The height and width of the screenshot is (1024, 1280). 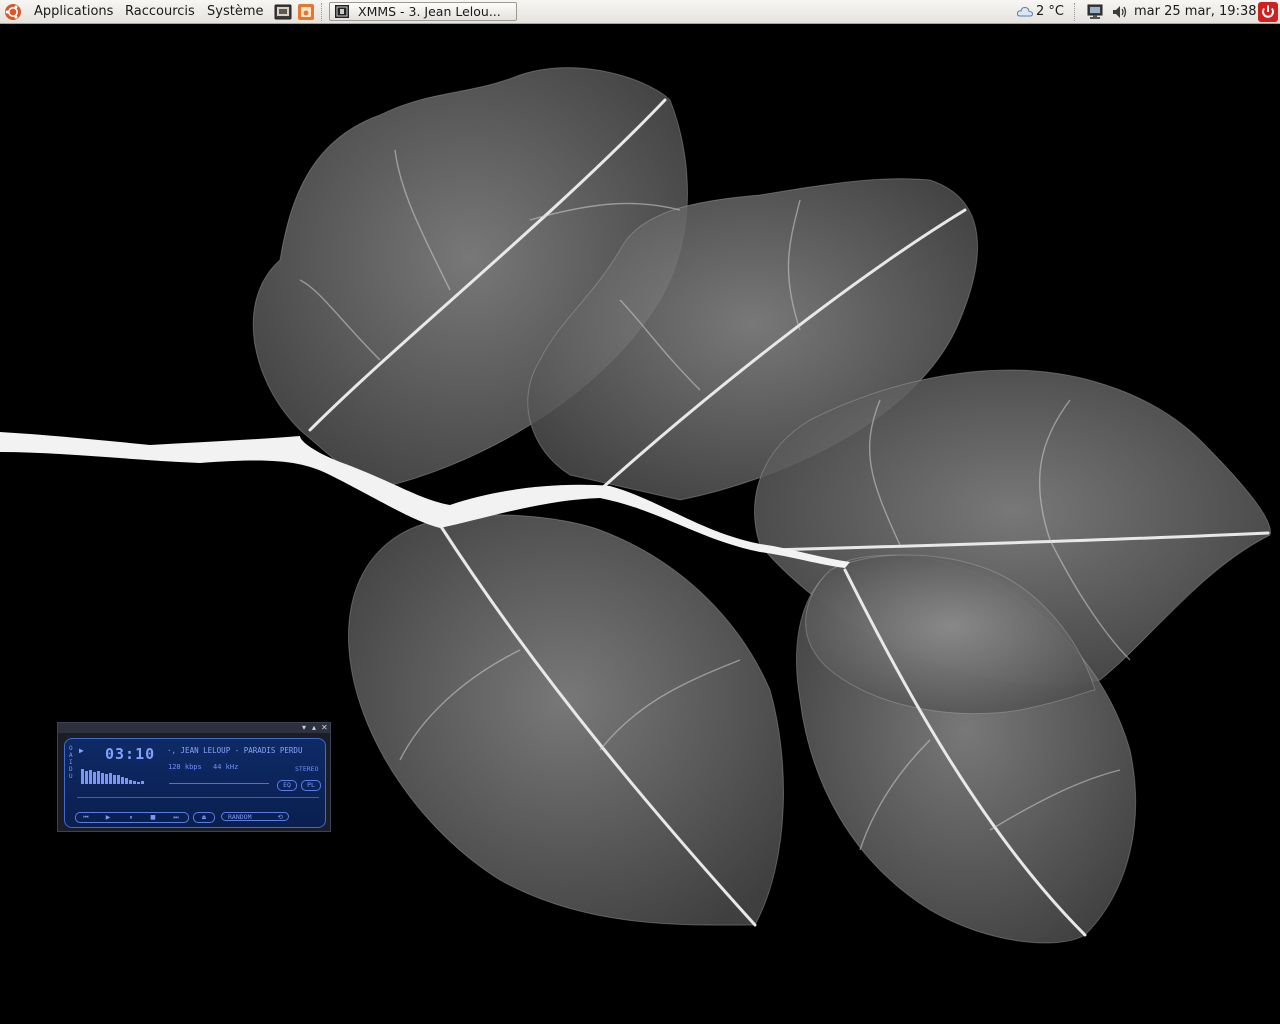 I want to click on shuffle-label: RANDOM, so click(x=240, y=817).